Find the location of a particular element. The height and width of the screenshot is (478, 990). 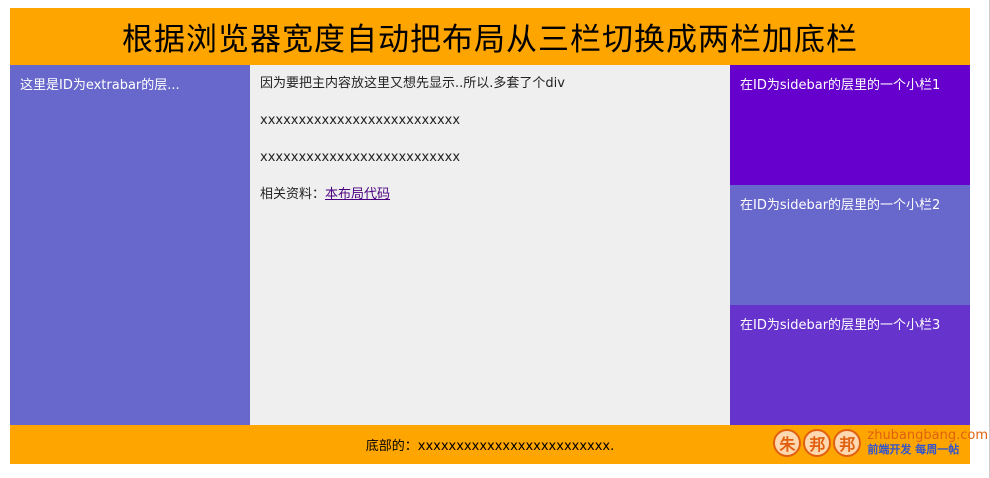

watermark-slogan: 前端开发 每周一帖 is located at coordinates (913, 449).